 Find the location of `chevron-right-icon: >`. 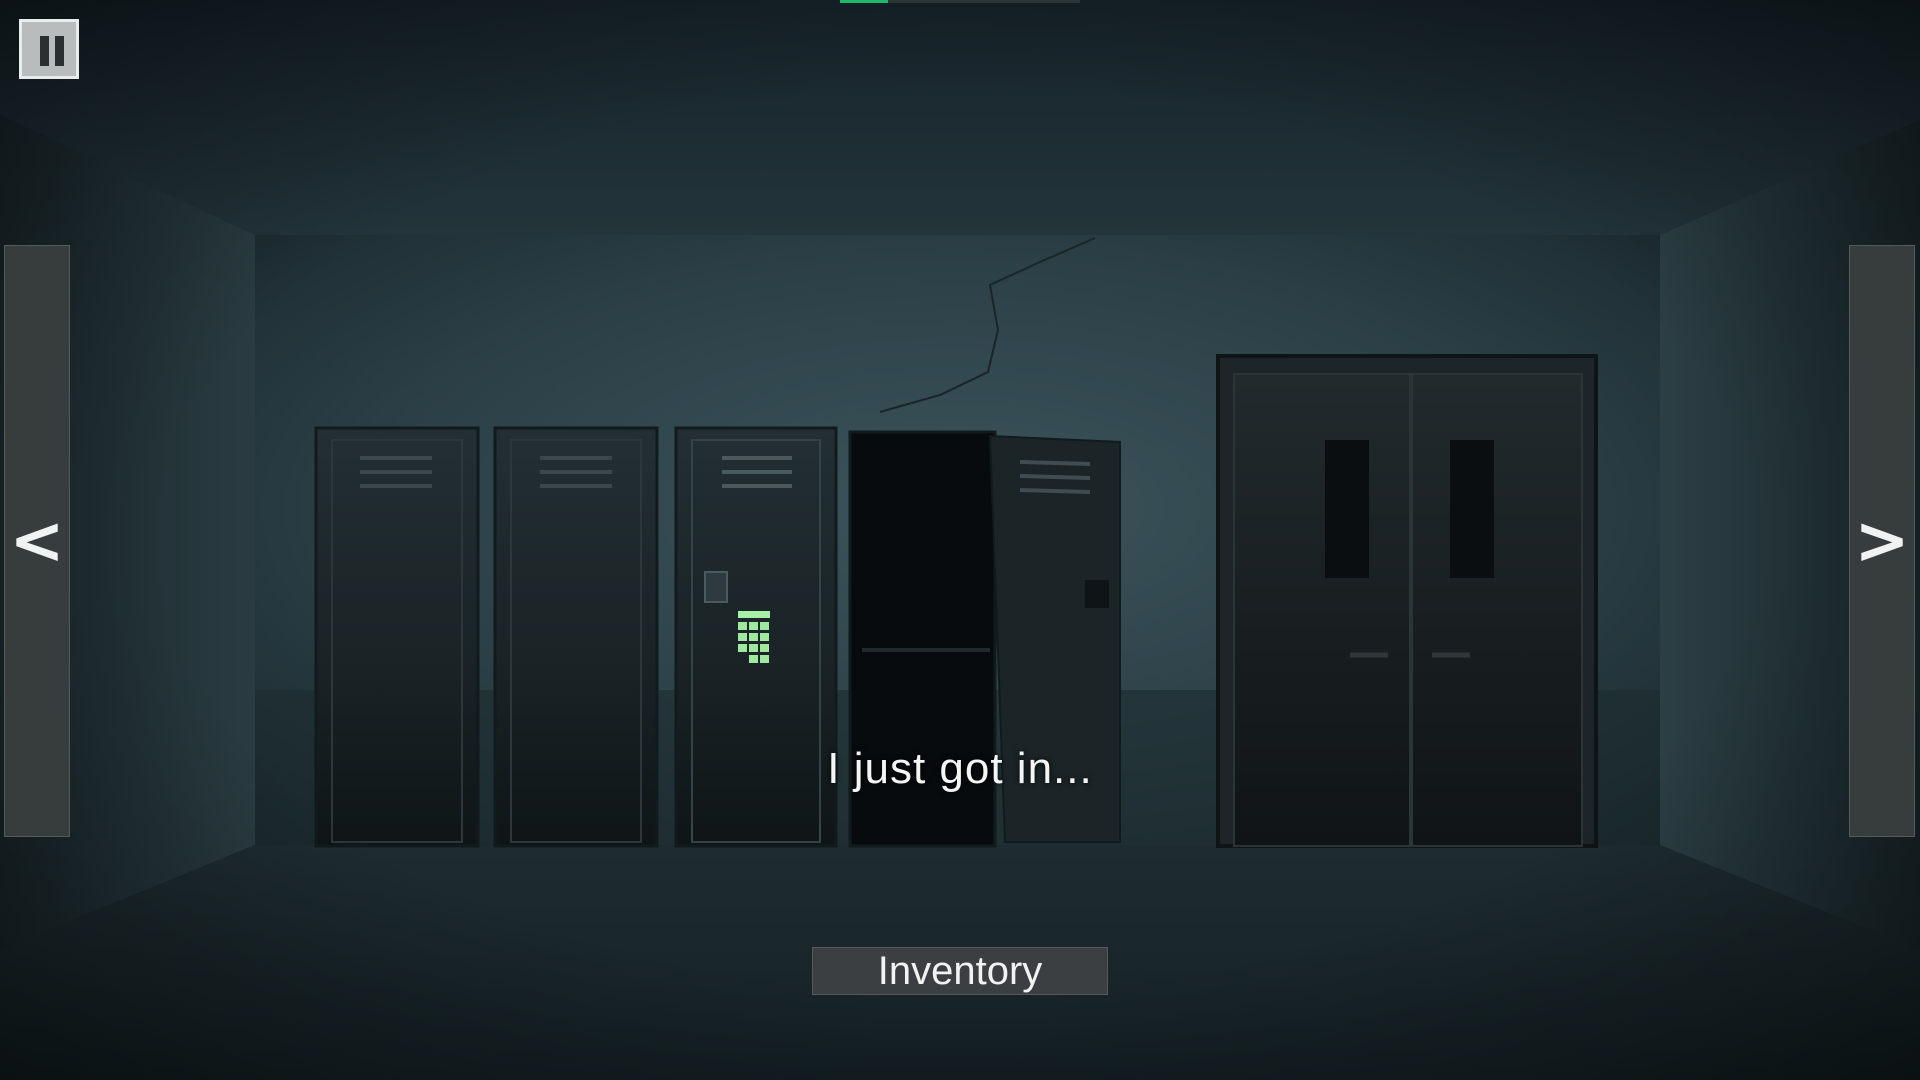

chevron-right-icon: > is located at coordinates (1882, 540).